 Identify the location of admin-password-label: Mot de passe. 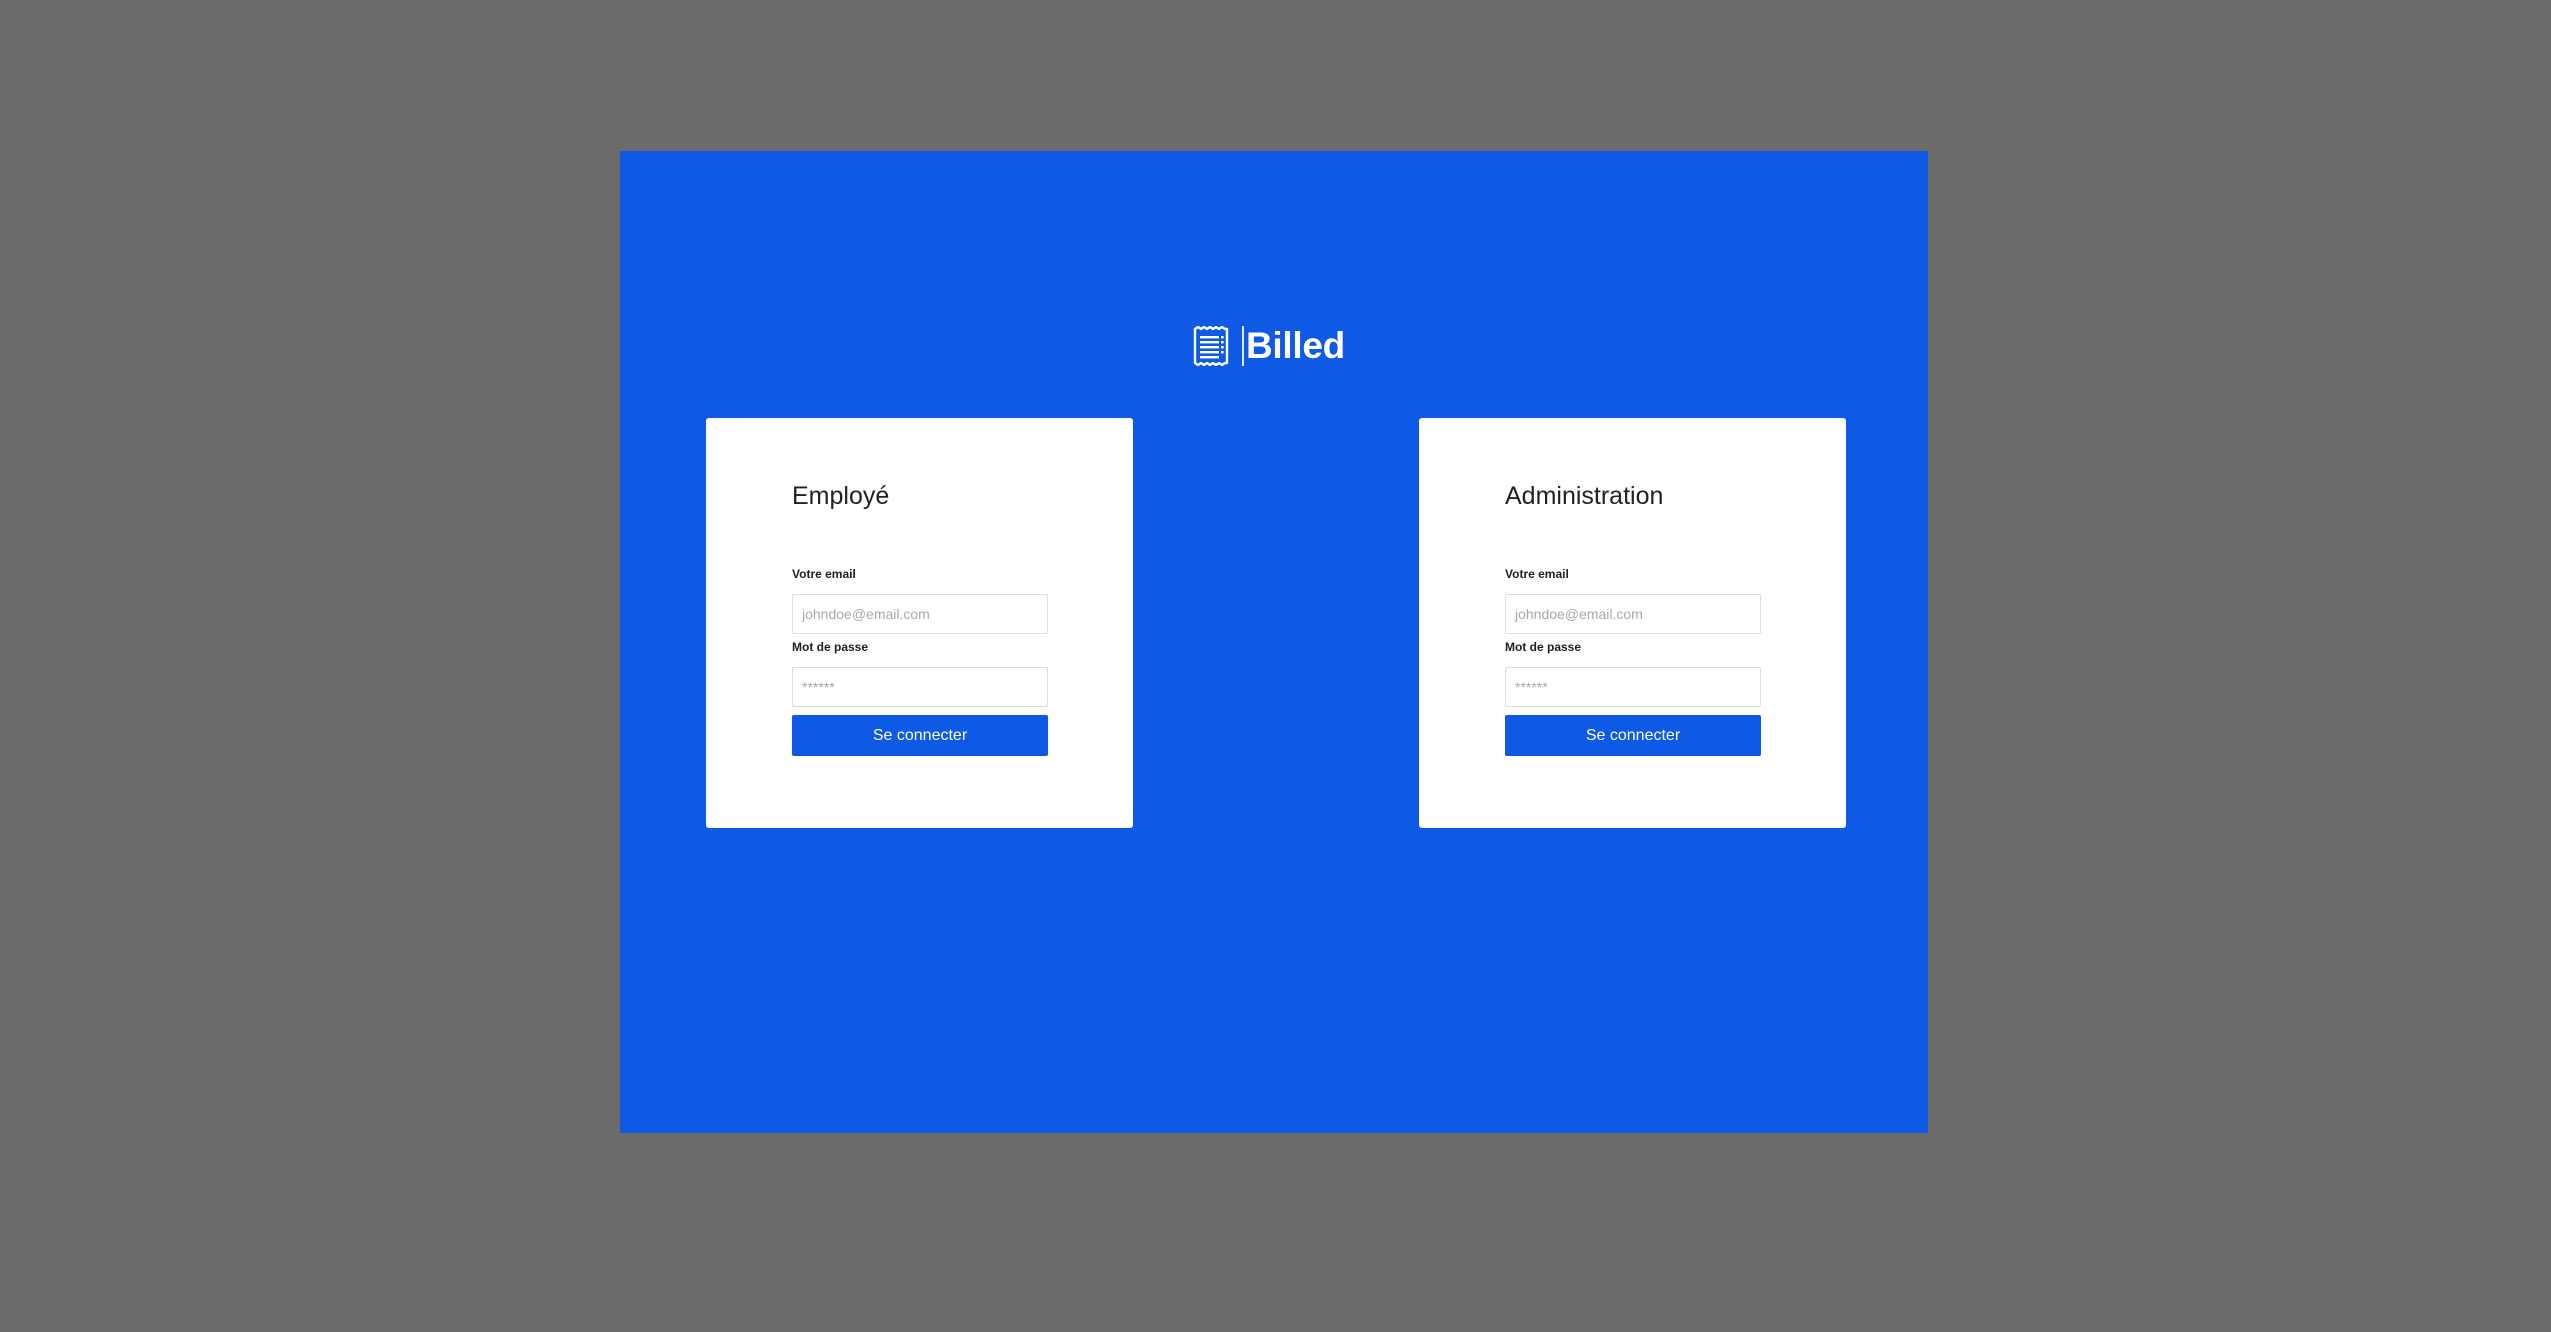
(1543, 647).